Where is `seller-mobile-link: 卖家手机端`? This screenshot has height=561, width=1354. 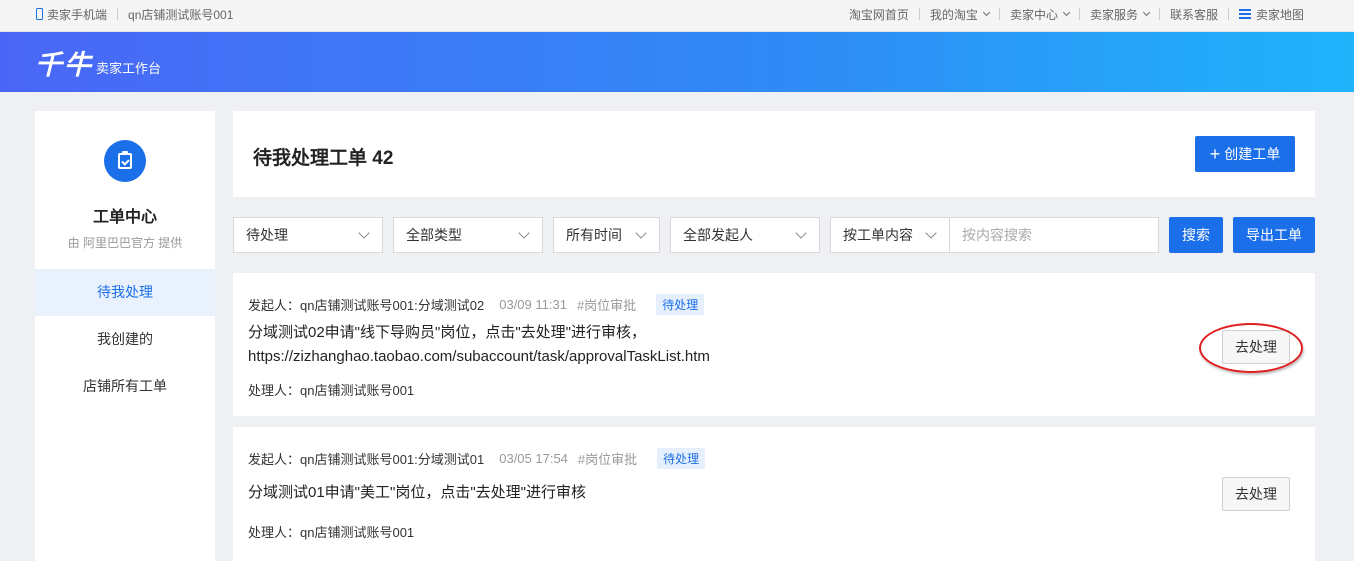 seller-mobile-link: 卖家手机端 is located at coordinates (71, 14).